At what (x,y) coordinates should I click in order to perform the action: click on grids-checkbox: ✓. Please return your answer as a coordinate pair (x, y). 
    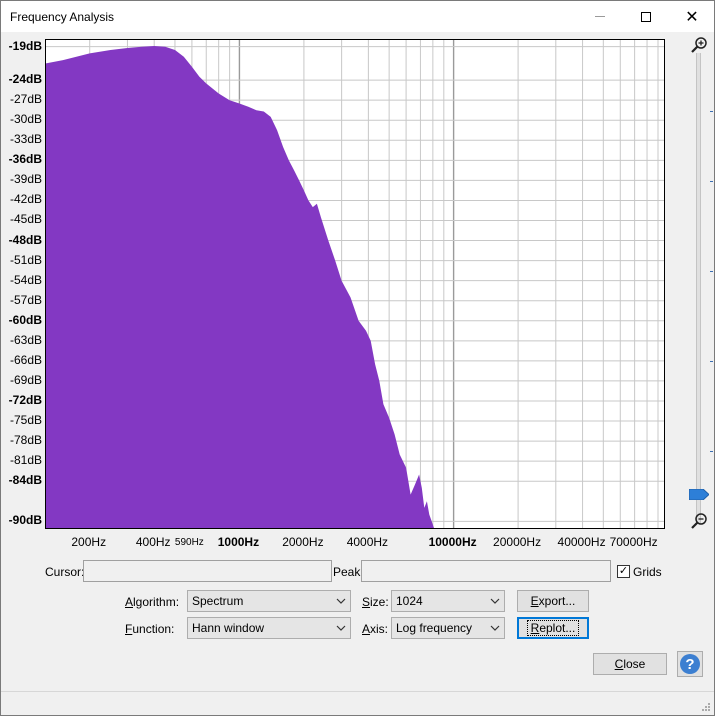
    Looking at the image, I should click on (623, 571).